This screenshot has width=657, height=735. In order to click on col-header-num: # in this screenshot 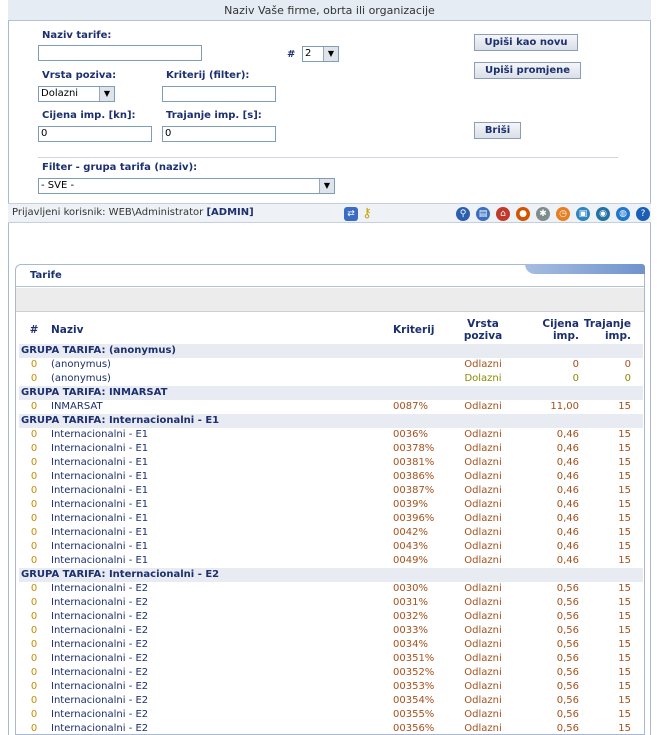, I will do `click(34, 330)`.